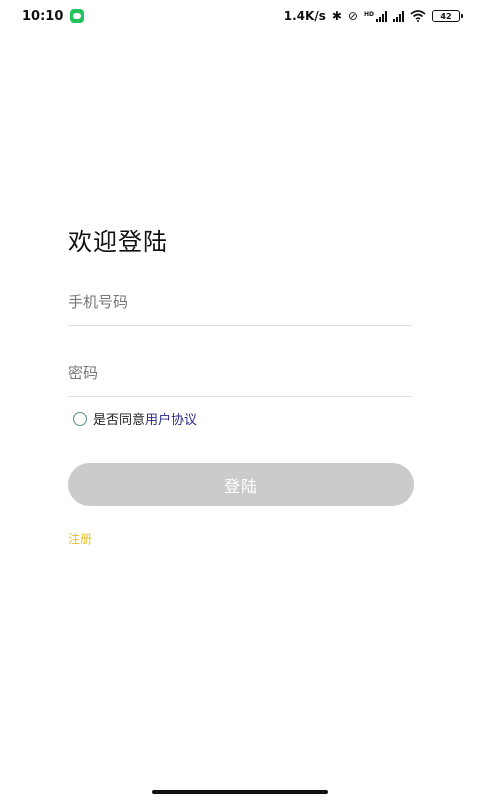  What do you see at coordinates (43, 16) in the screenshot?
I see `status-time: 10:10` at bounding box center [43, 16].